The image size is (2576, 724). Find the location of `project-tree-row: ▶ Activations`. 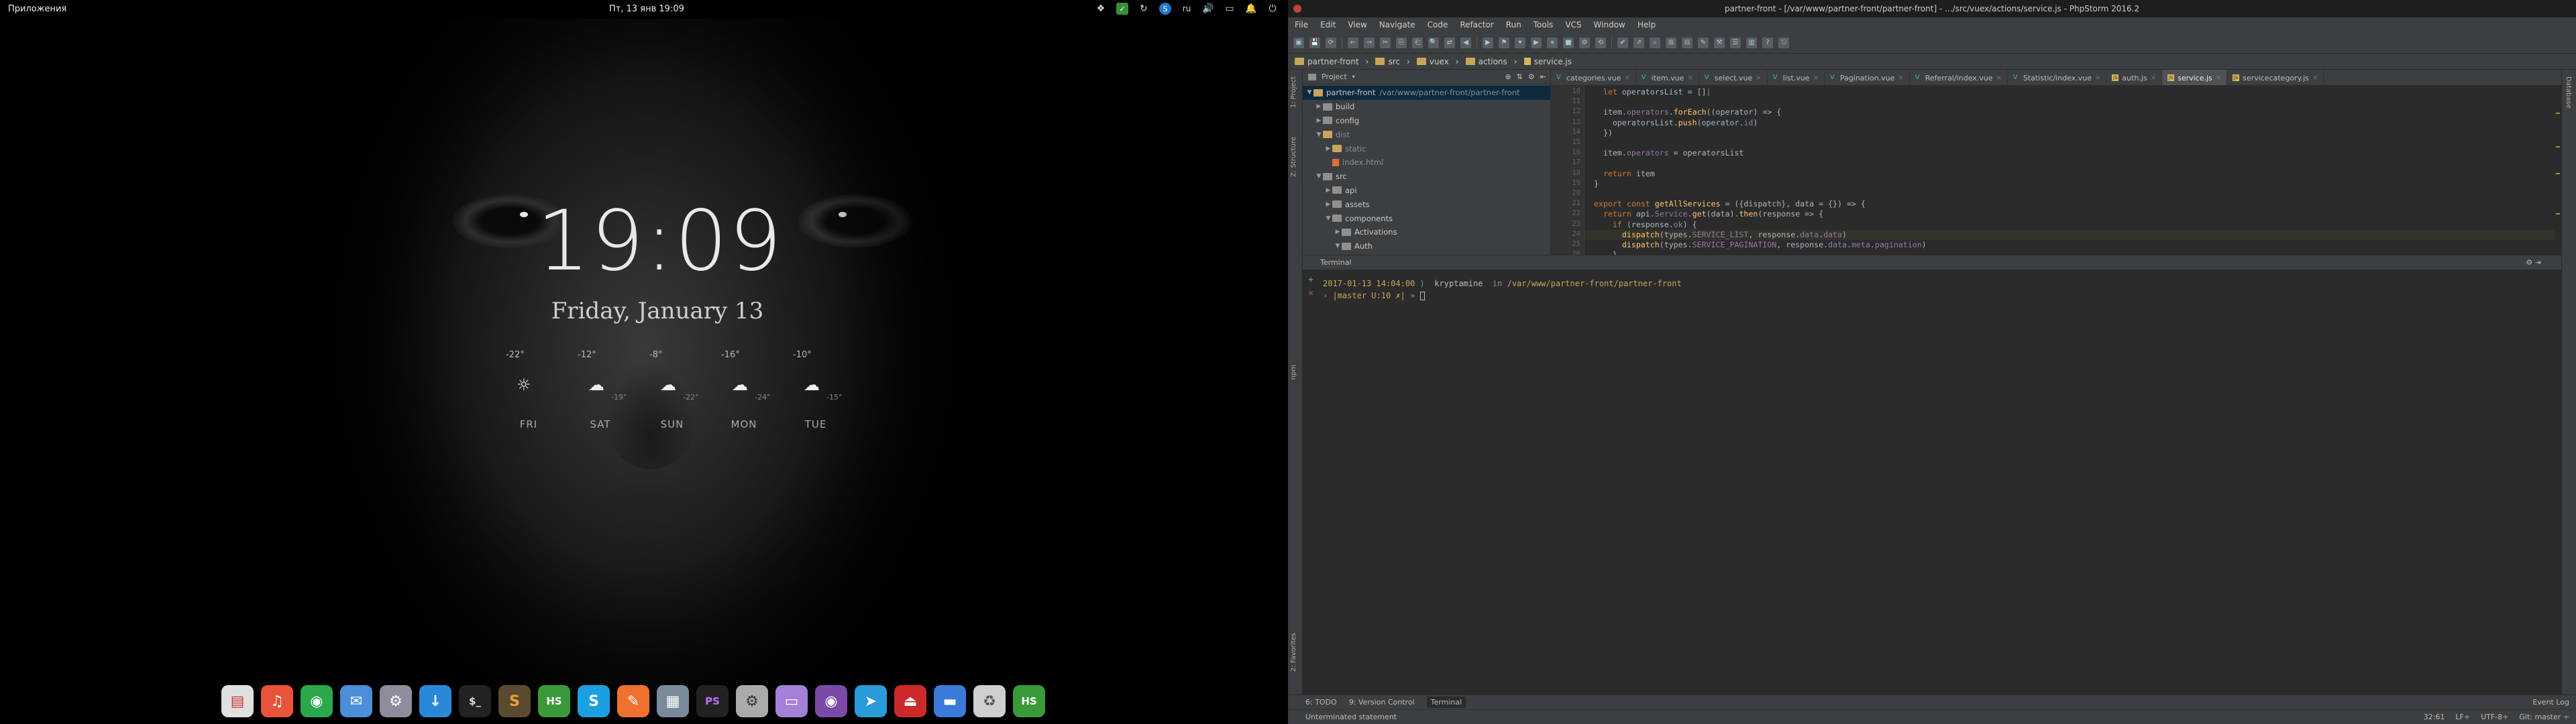

project-tree-row: ▶ Activations is located at coordinates (1426, 232).